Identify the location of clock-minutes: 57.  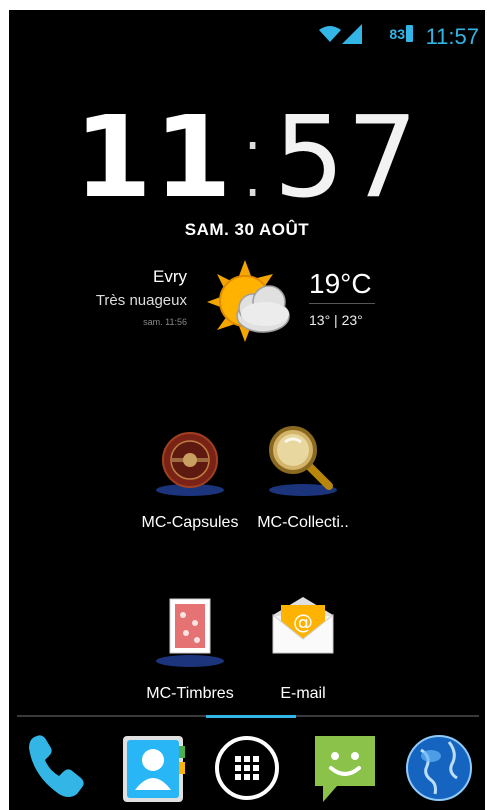
(347, 158).